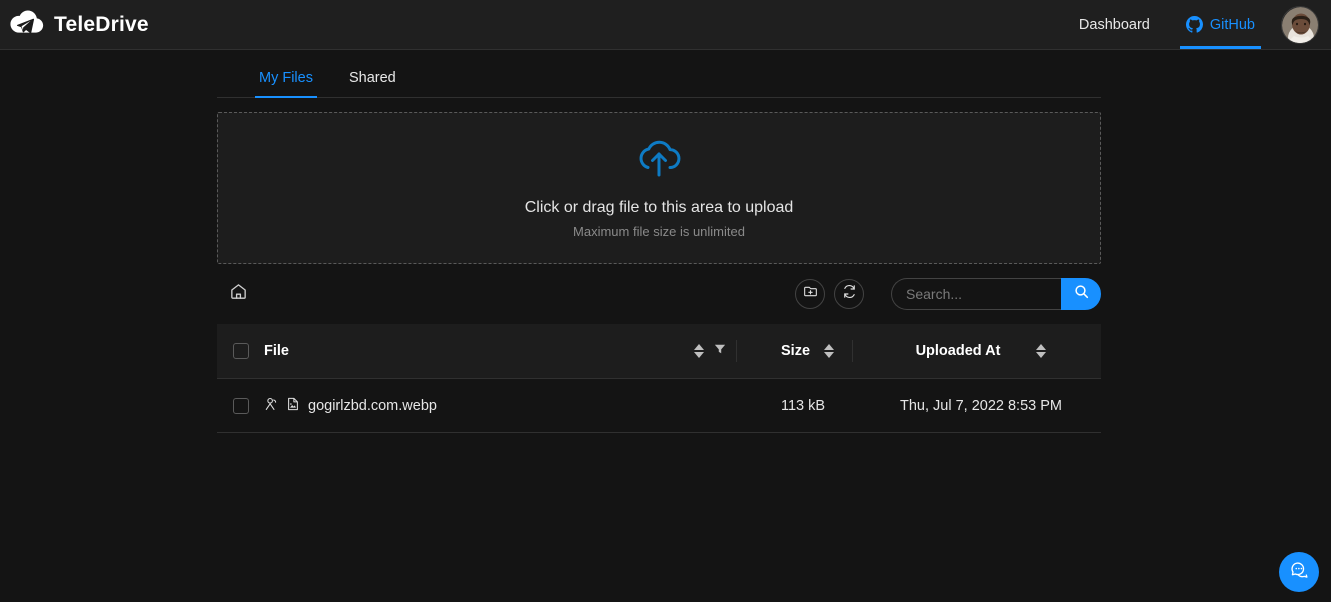  I want to click on row-uploaded-cell: Thu, Jul 7, 2022 8:53 PM, so click(981, 406).